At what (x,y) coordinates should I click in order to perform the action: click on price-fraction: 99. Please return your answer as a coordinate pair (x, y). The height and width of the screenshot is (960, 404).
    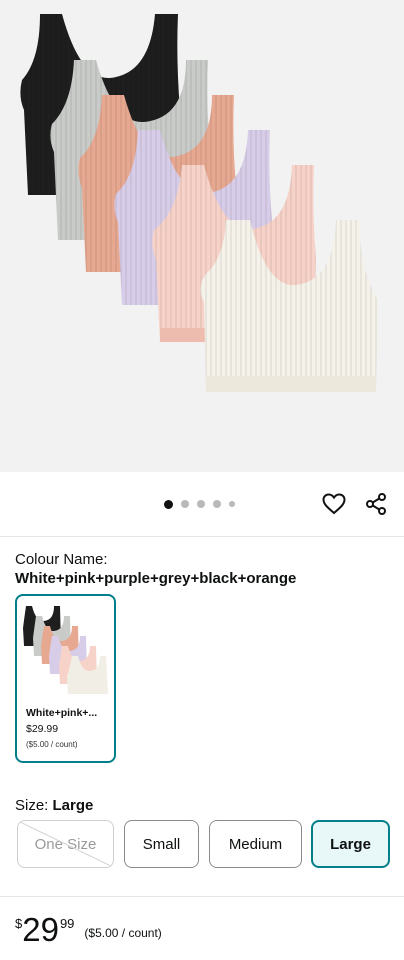
    Looking at the image, I should click on (67, 923).